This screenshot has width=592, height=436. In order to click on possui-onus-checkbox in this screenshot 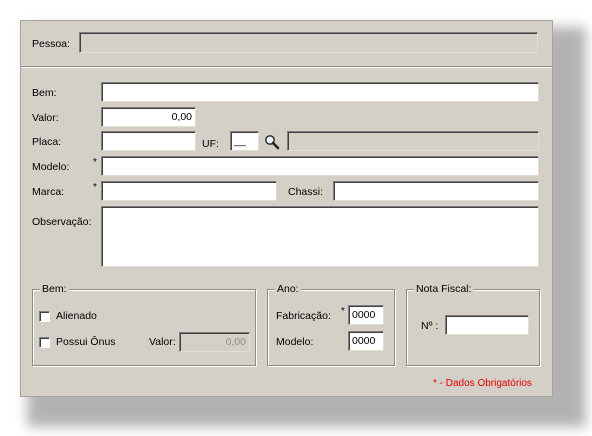, I will do `click(44, 342)`.